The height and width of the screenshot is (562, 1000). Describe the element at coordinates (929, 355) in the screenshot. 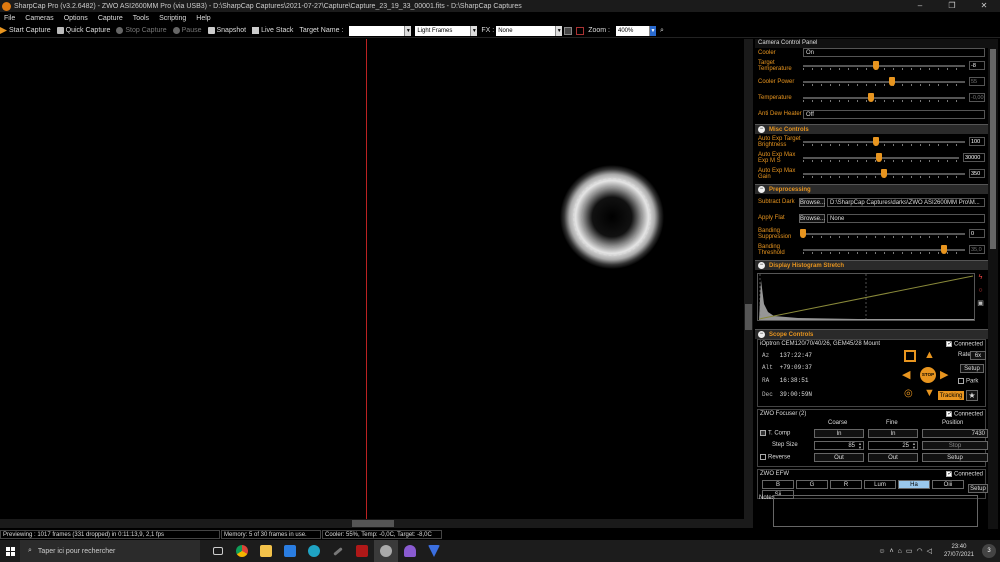

I see `slew-north-button: ▲` at that location.